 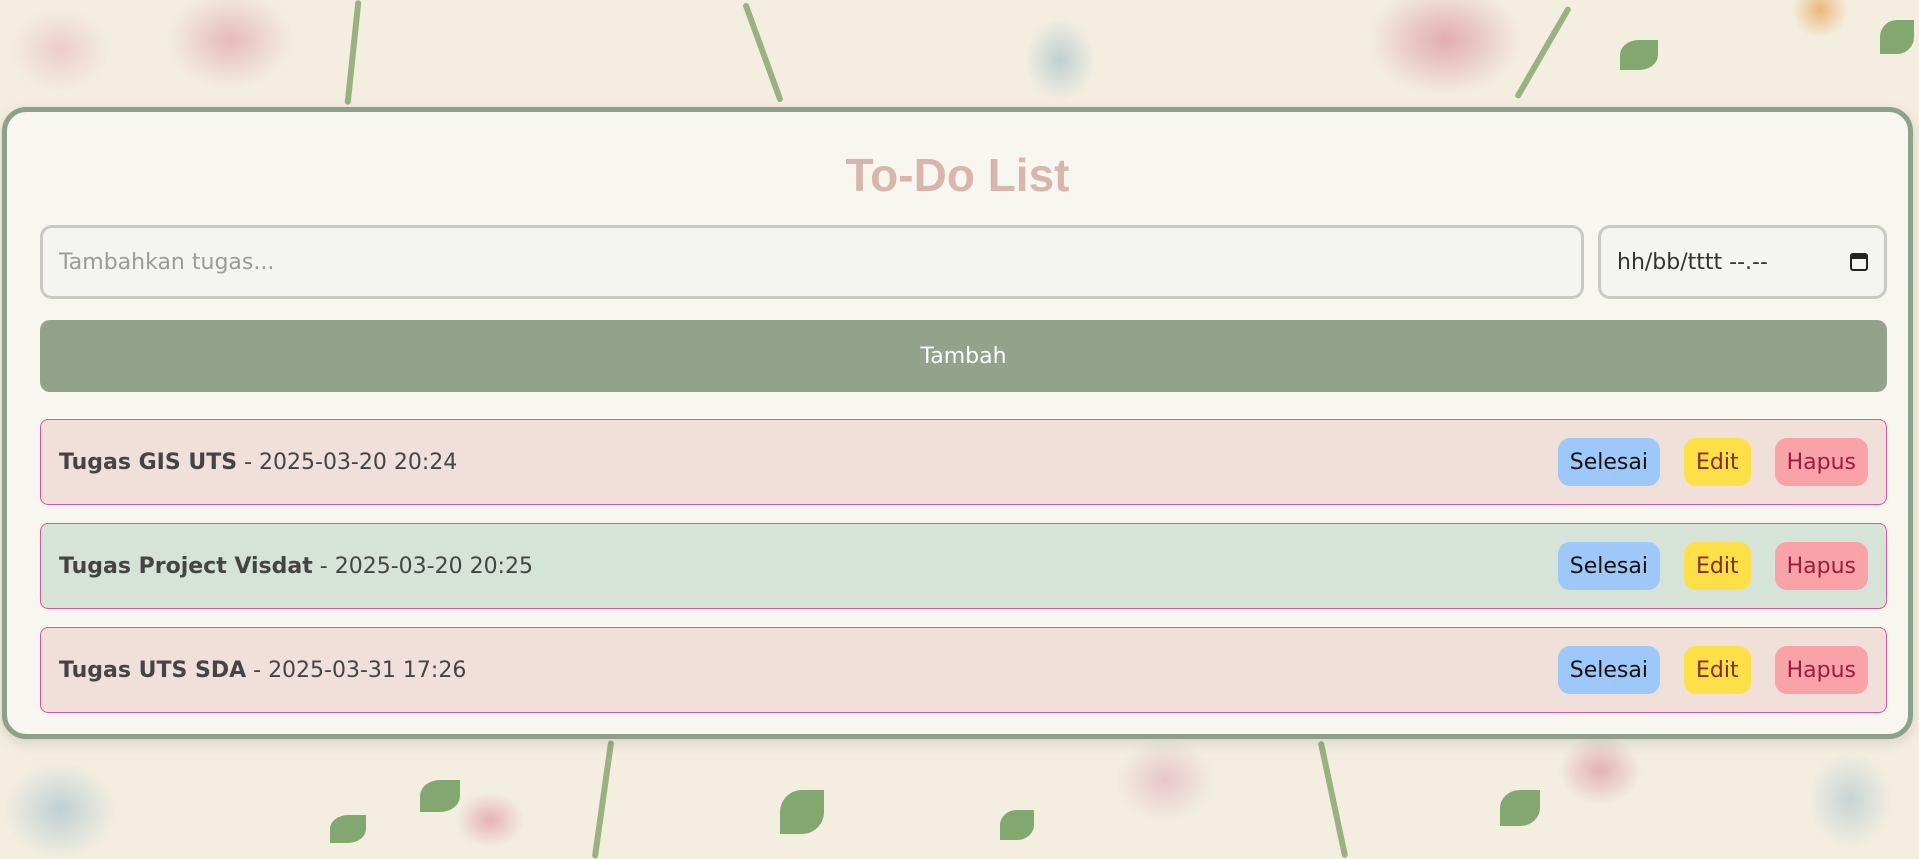 What do you see at coordinates (796, 462) in the screenshot?
I see `task-text: Tugas GIS UTS - 2025-03-20 20:24` at bounding box center [796, 462].